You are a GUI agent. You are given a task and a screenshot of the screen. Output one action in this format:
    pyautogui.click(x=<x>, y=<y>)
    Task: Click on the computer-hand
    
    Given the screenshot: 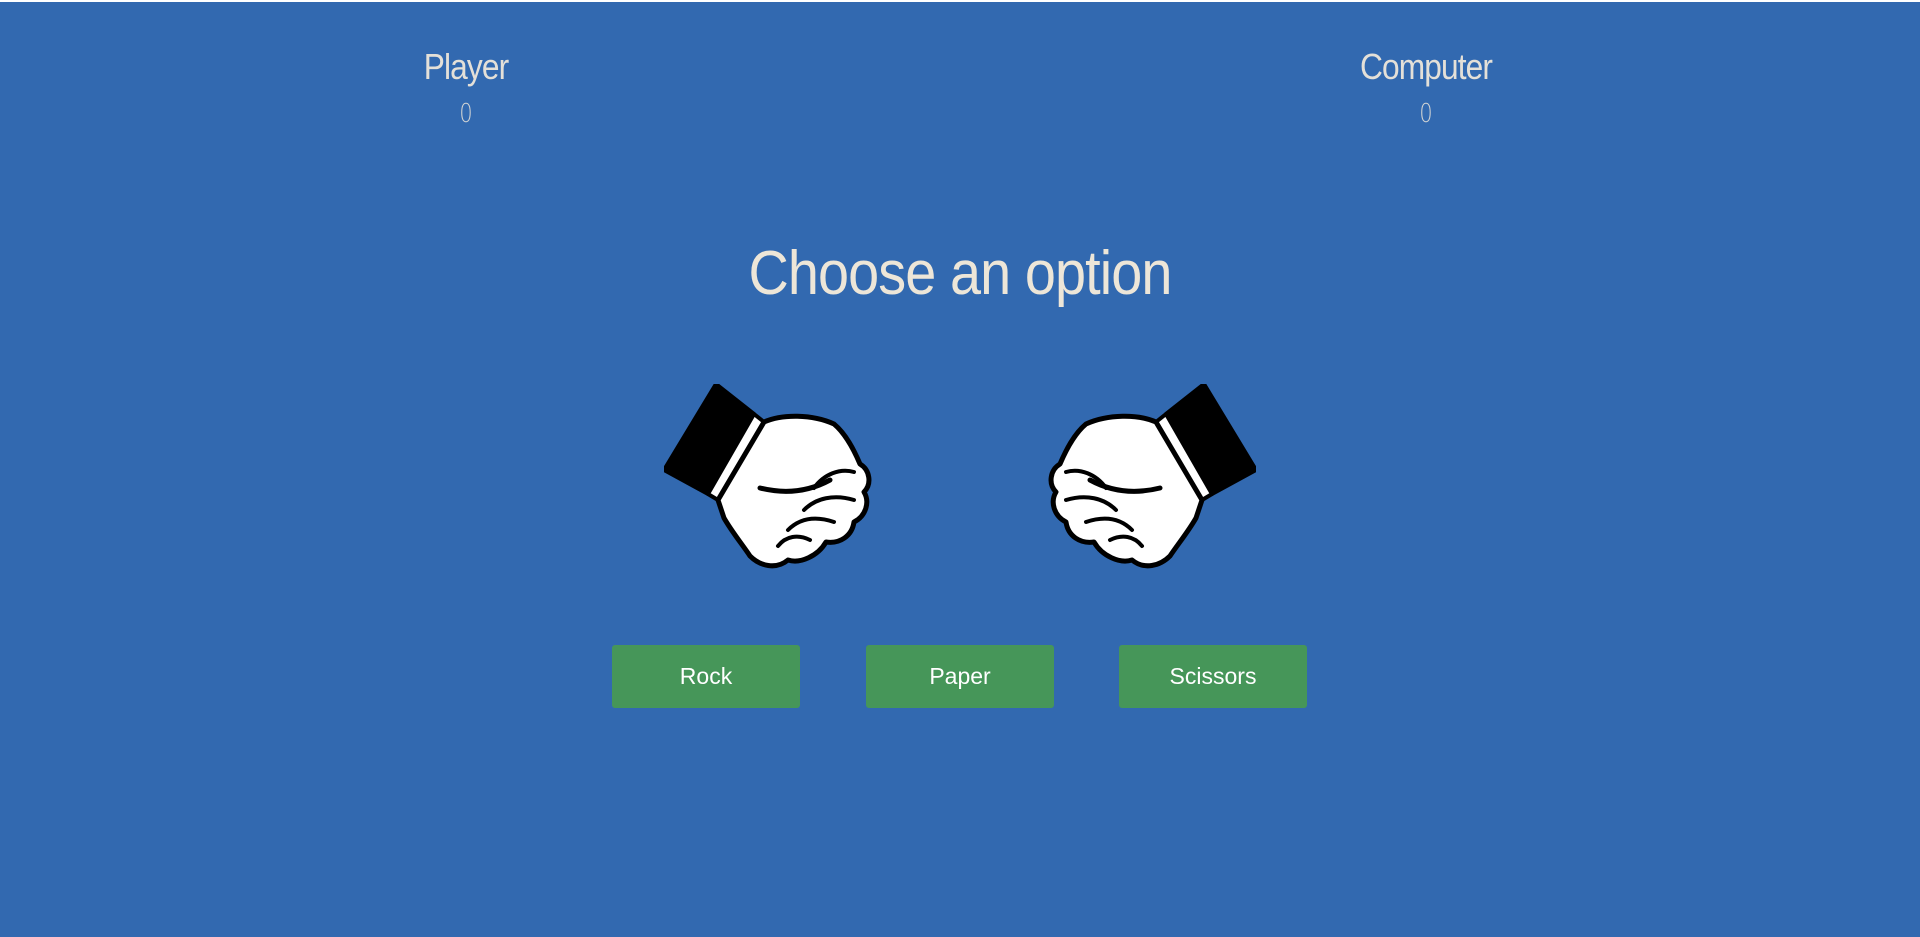 What is the action you would take?
    pyautogui.click(x=1151, y=479)
    